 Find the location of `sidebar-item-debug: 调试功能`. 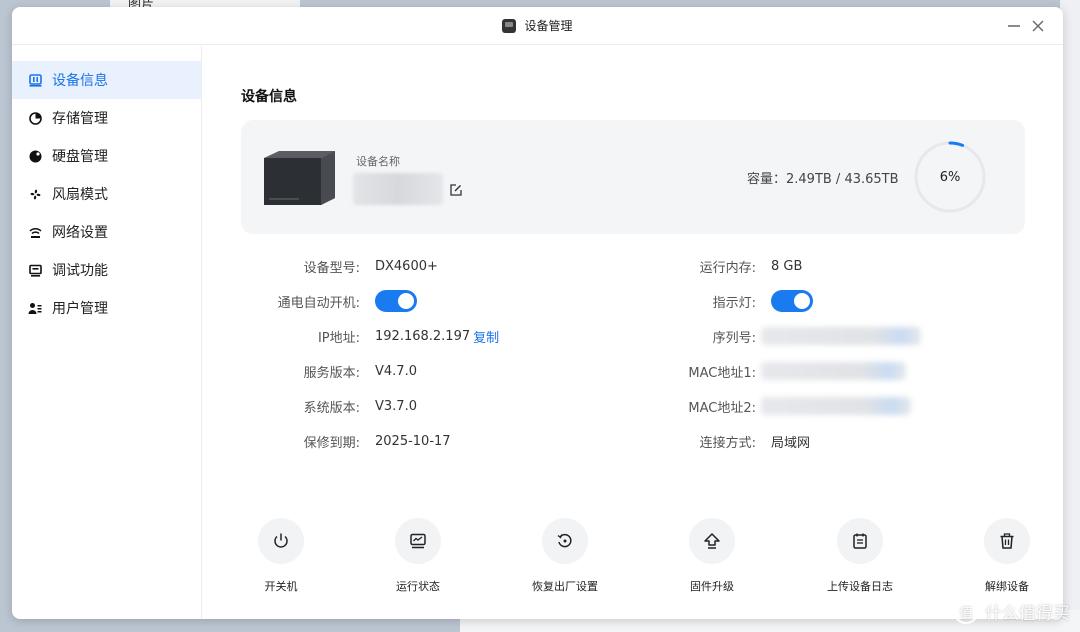

sidebar-item-debug: 调试功能 is located at coordinates (106, 270).